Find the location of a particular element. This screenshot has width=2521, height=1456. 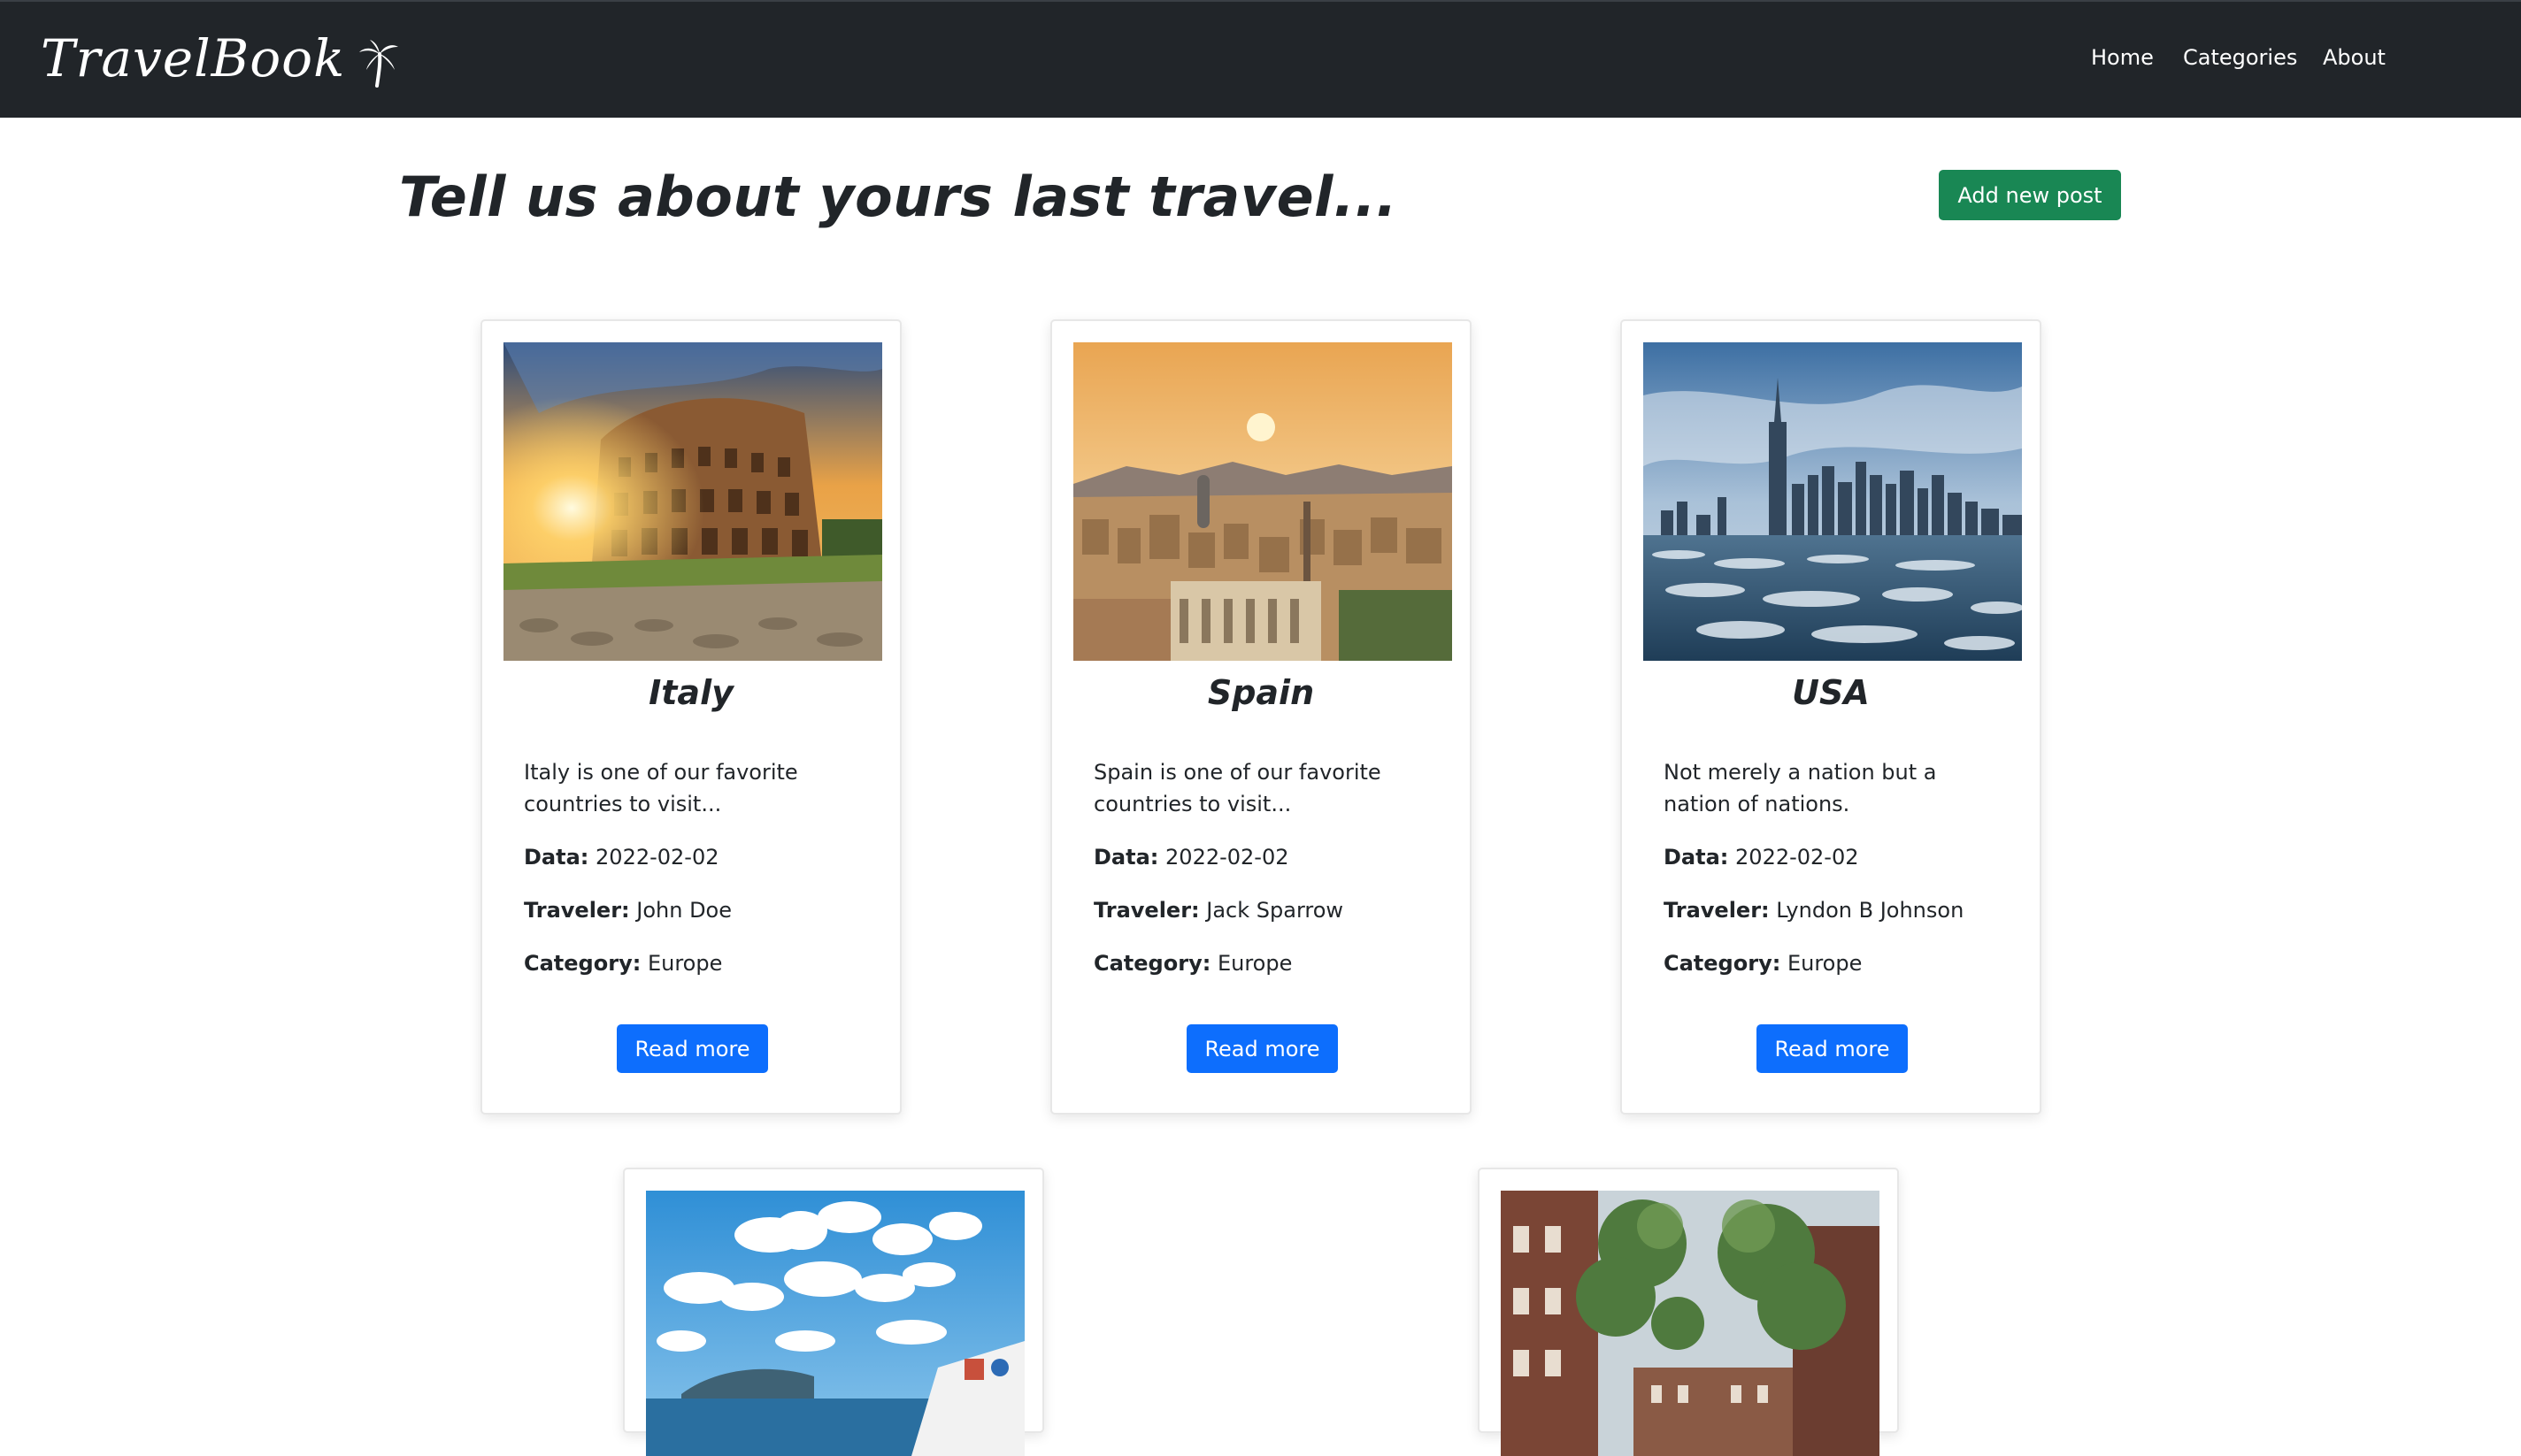

brand-logo: TravelBook is located at coordinates (220, 58).